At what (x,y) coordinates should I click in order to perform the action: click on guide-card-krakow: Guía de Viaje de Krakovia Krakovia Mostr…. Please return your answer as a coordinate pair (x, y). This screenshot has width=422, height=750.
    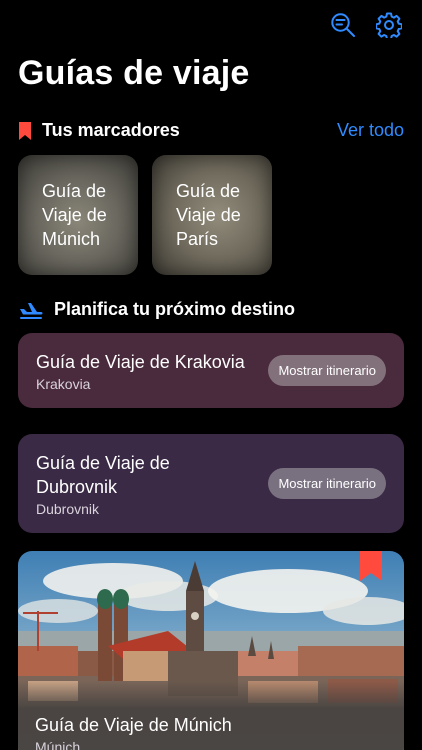
    Looking at the image, I should click on (211, 370).